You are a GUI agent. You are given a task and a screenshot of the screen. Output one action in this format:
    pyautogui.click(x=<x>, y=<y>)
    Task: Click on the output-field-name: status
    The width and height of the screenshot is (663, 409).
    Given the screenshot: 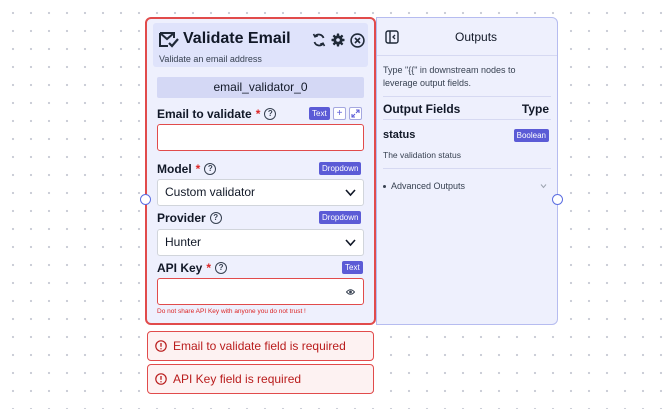 What is the action you would take?
    pyautogui.click(x=399, y=135)
    